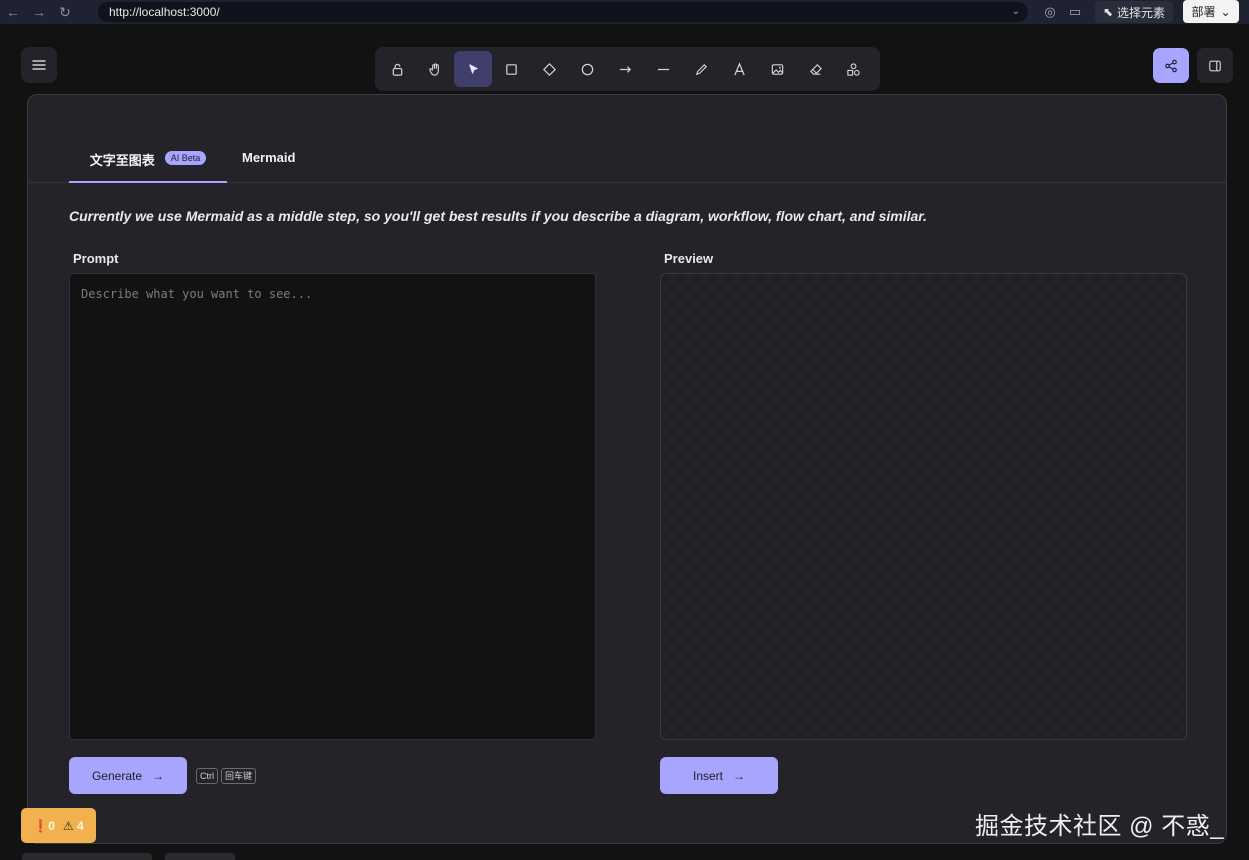  What do you see at coordinates (41, 825) in the screenshot?
I see `error-icon: ❗` at bounding box center [41, 825].